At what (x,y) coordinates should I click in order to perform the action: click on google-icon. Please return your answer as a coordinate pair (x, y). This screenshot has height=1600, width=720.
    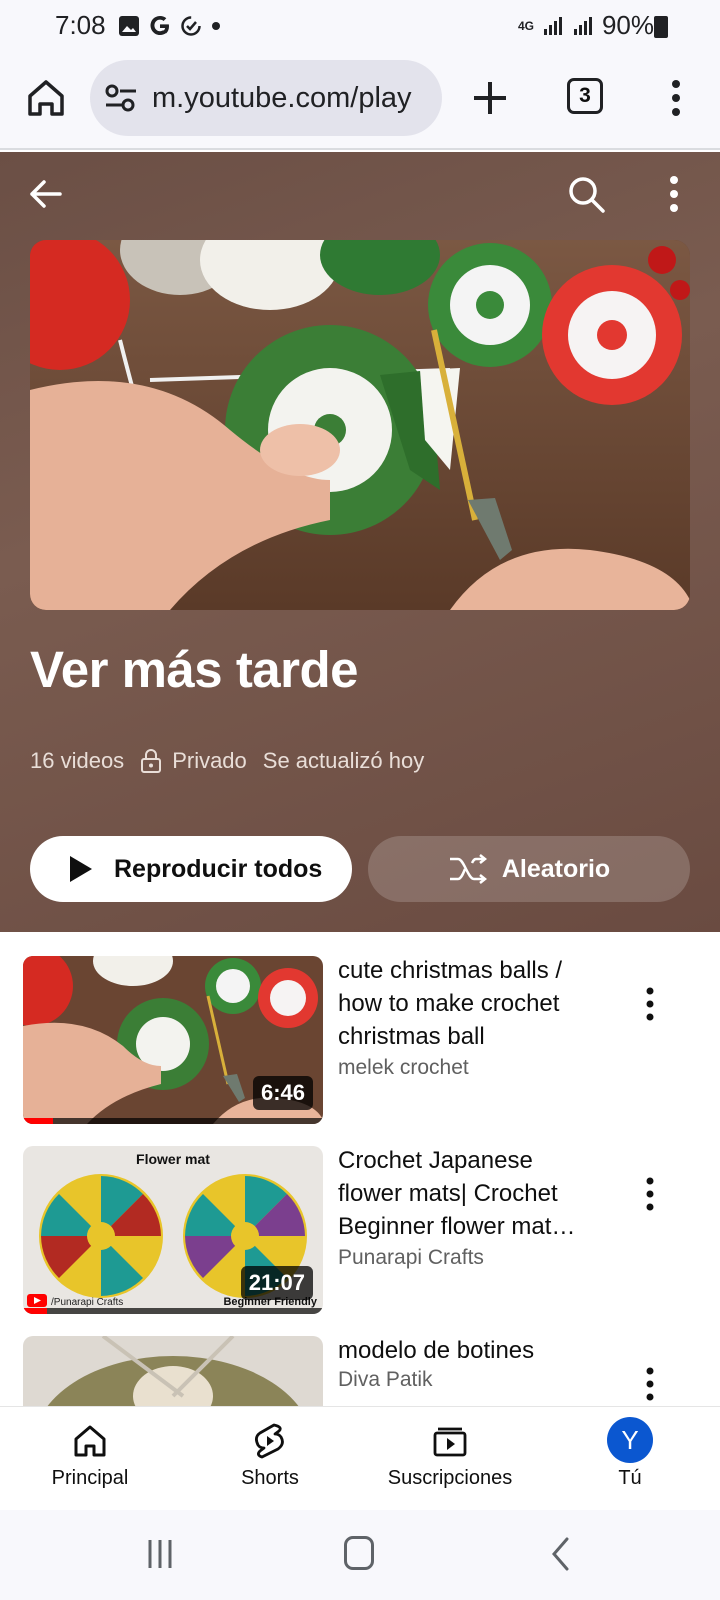
    Looking at the image, I should click on (159, 25).